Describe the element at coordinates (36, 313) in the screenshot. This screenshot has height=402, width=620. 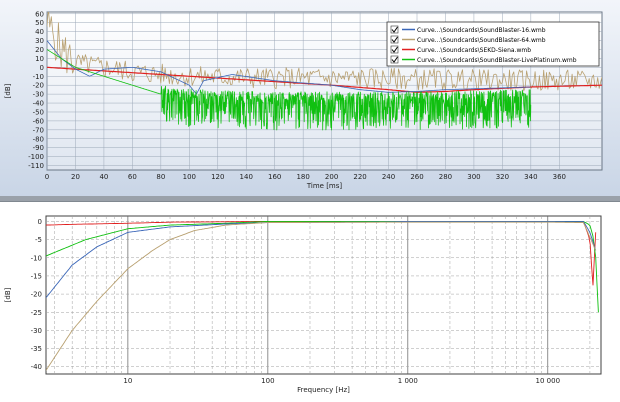
I see `y-tick-label: -25` at that location.